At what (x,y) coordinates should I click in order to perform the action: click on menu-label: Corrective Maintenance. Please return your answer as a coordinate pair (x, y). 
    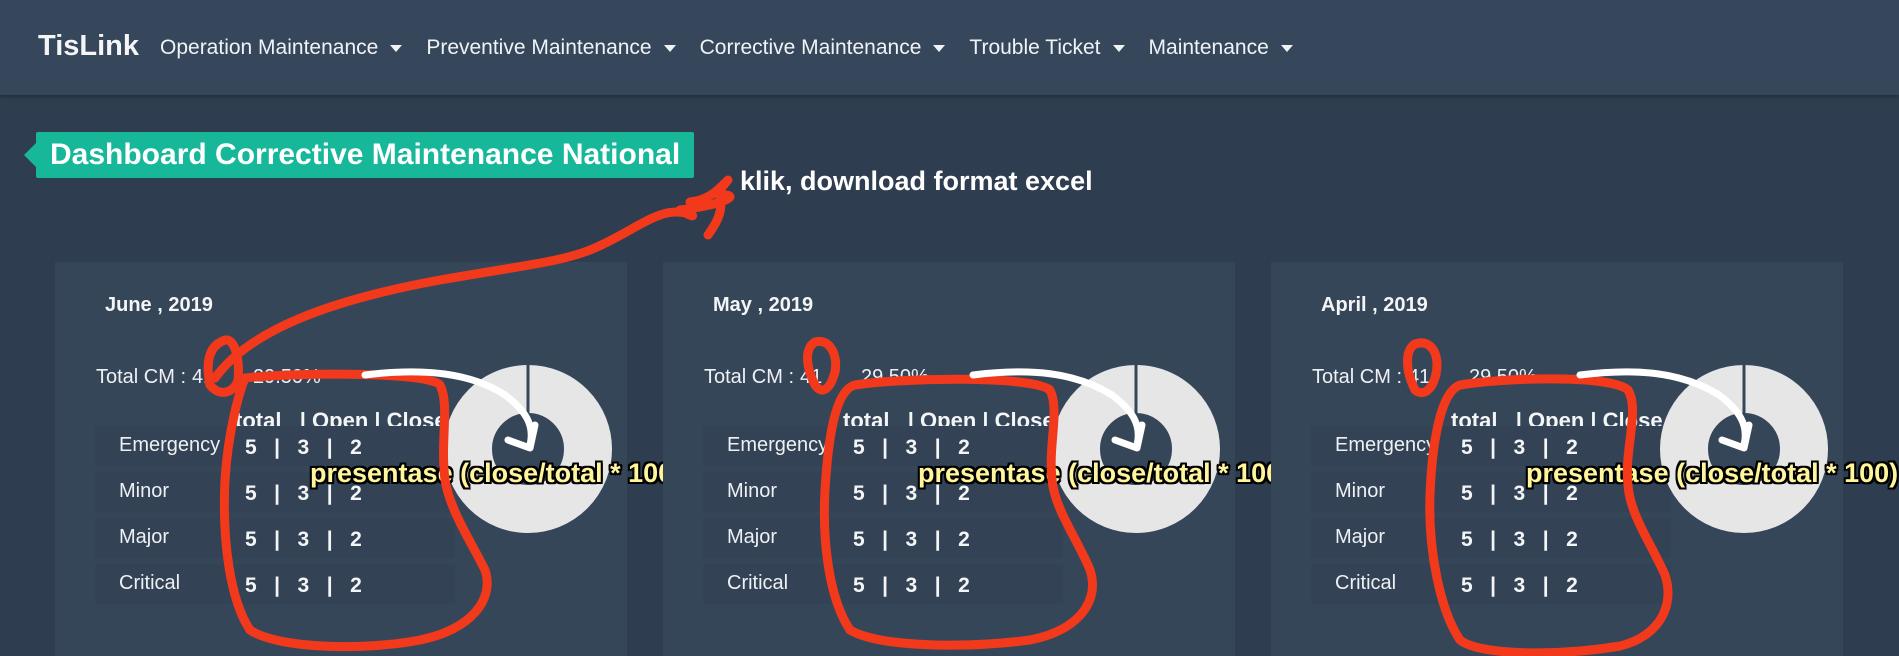
    Looking at the image, I should click on (810, 47).